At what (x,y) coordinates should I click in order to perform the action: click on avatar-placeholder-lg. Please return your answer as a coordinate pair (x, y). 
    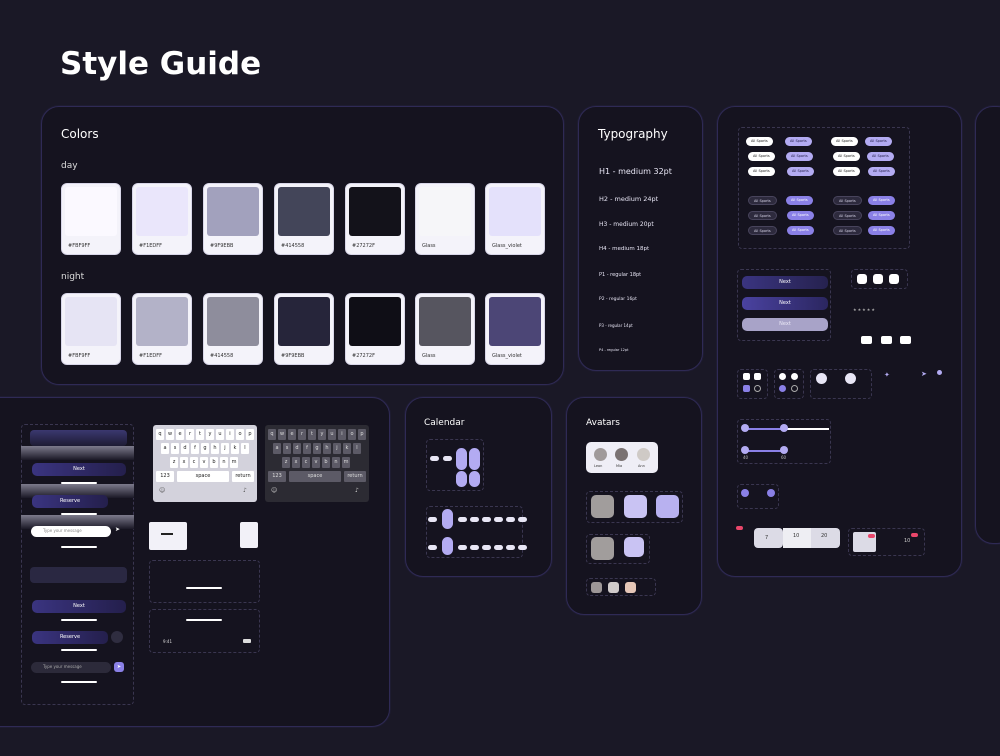
    Looking at the image, I should click on (635, 506).